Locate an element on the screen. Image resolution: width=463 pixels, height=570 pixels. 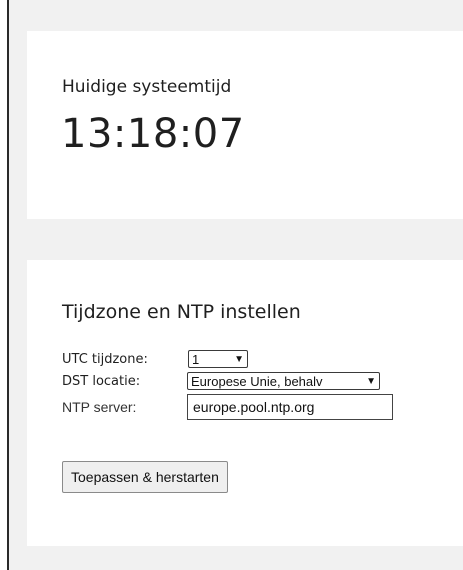
dst-selected-value: Europese Unie, behalv is located at coordinates (257, 381).